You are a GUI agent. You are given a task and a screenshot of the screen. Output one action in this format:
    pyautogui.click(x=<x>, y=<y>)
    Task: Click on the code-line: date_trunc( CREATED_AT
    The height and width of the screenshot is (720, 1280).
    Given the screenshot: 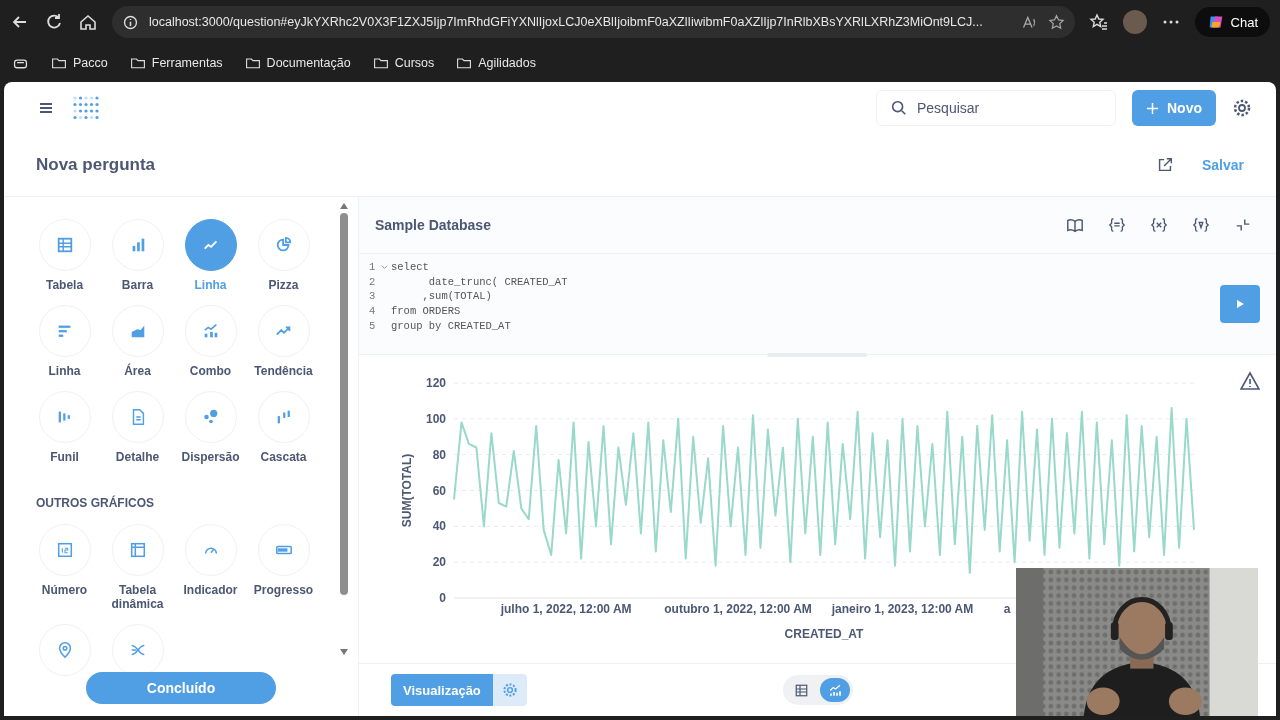 What is the action you would take?
    pyautogui.click(x=497, y=282)
    